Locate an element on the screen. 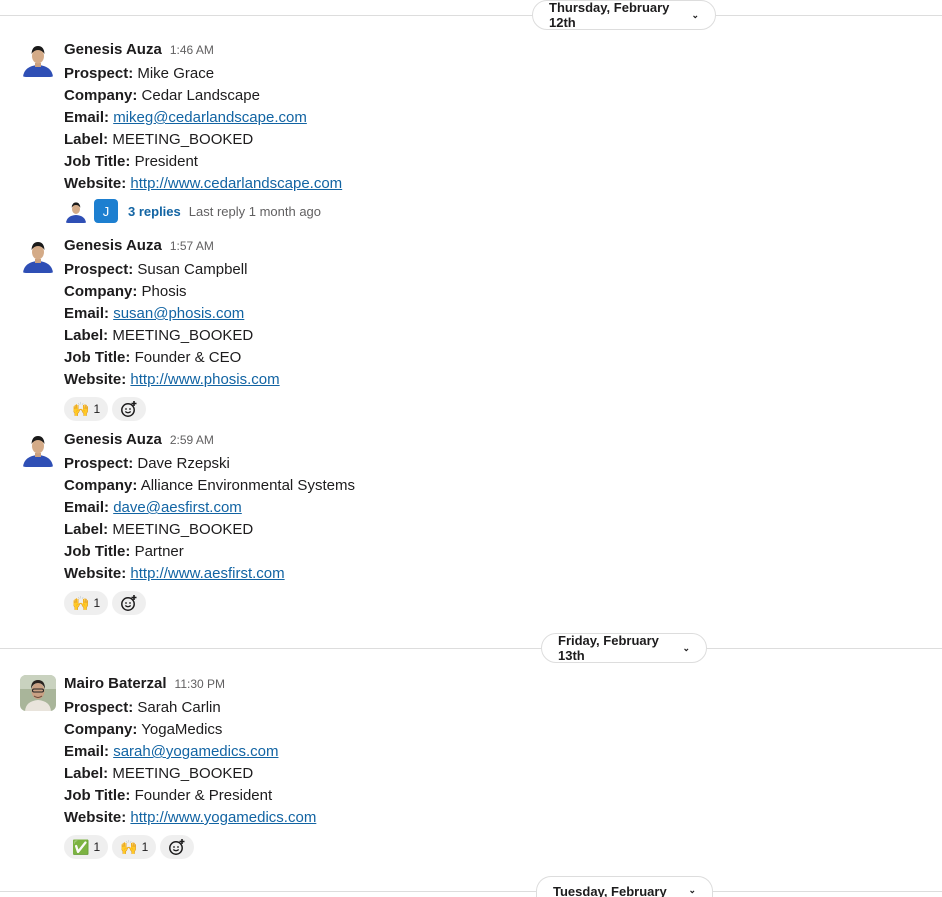  website-line: Website: http://www.cedarlandscape.com is located at coordinates (203, 183).